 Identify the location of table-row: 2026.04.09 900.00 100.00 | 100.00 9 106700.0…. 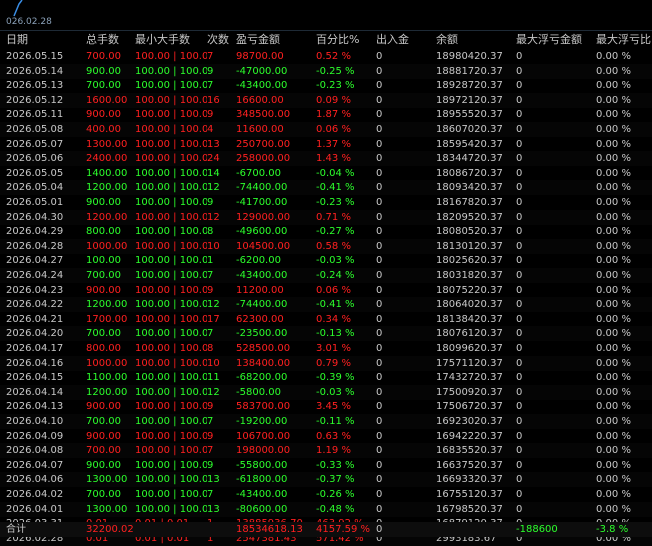
(326, 436).